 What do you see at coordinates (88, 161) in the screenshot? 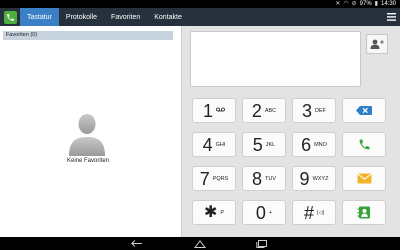
I see `no-favorites-text: Keine Favoriten` at bounding box center [88, 161].